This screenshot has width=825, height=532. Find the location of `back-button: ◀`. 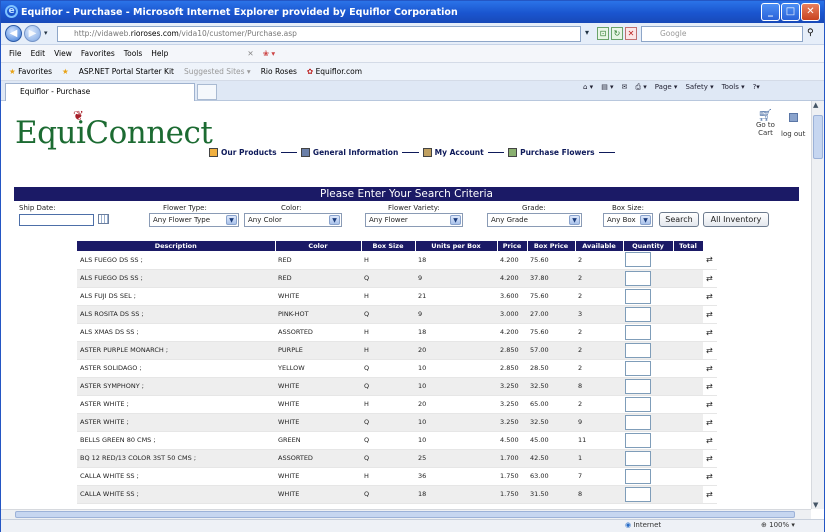

back-button: ◀ is located at coordinates (13, 33).